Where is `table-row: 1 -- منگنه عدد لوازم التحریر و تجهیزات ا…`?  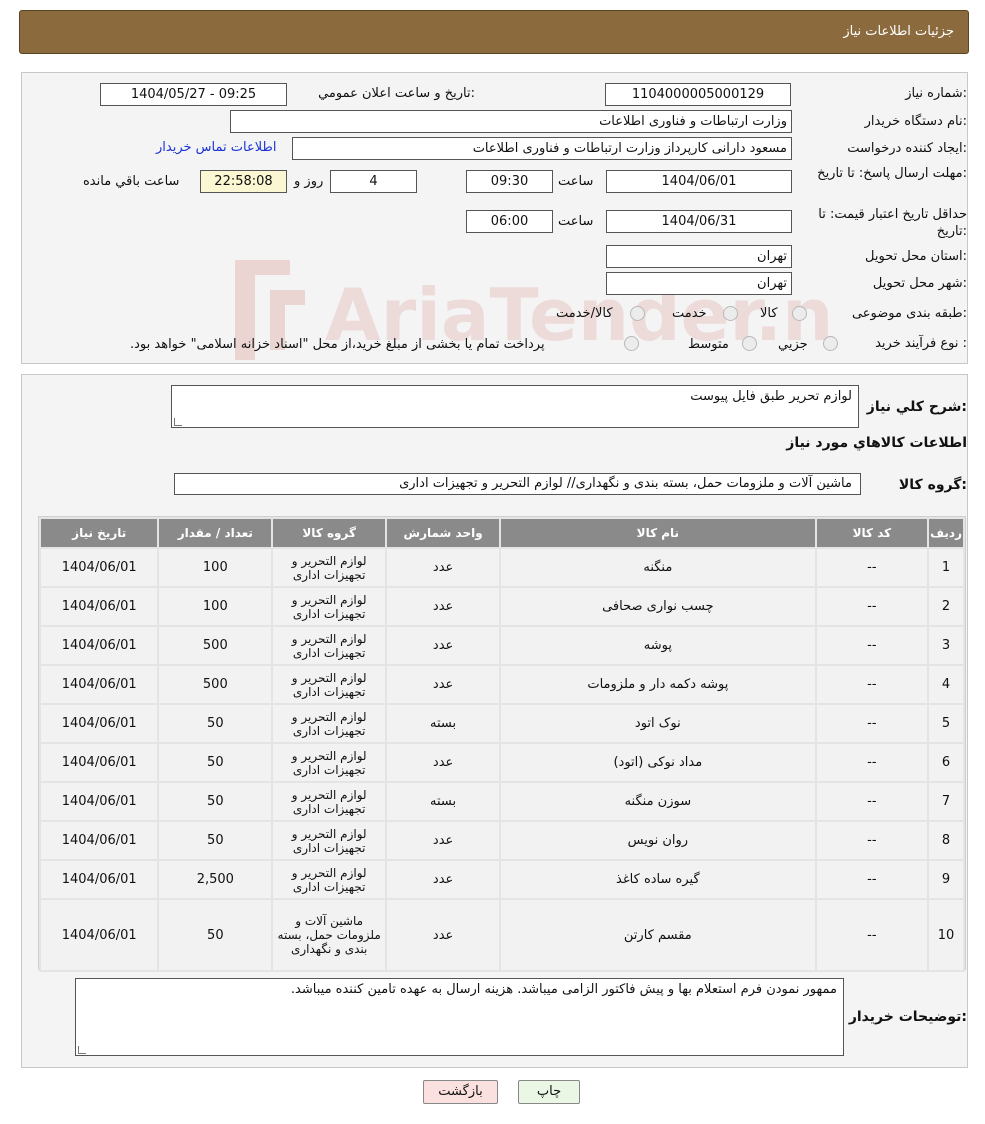
table-row: 1 -- منگنه عدد لوازم التحریر و تجهیزات ا… is located at coordinates (502, 567).